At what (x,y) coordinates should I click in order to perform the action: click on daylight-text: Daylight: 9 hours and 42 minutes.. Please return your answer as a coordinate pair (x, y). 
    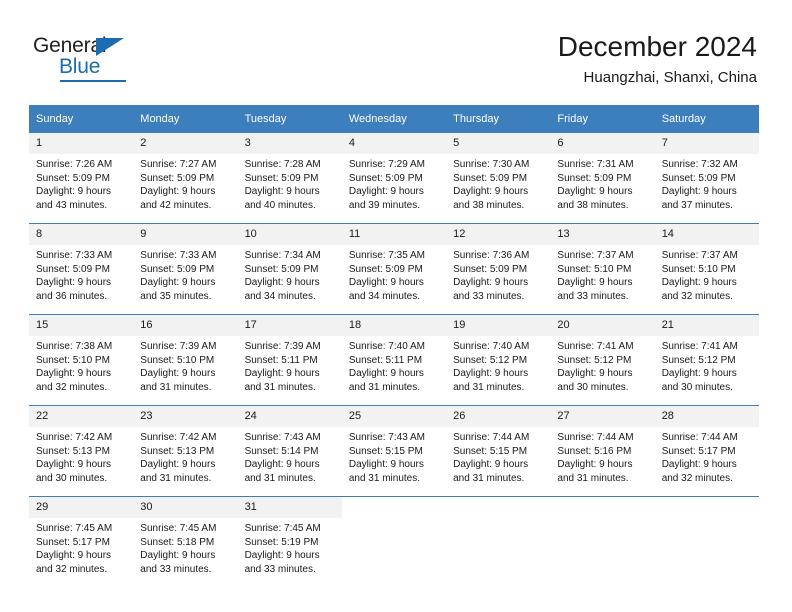
    Looking at the image, I should click on (178, 198).